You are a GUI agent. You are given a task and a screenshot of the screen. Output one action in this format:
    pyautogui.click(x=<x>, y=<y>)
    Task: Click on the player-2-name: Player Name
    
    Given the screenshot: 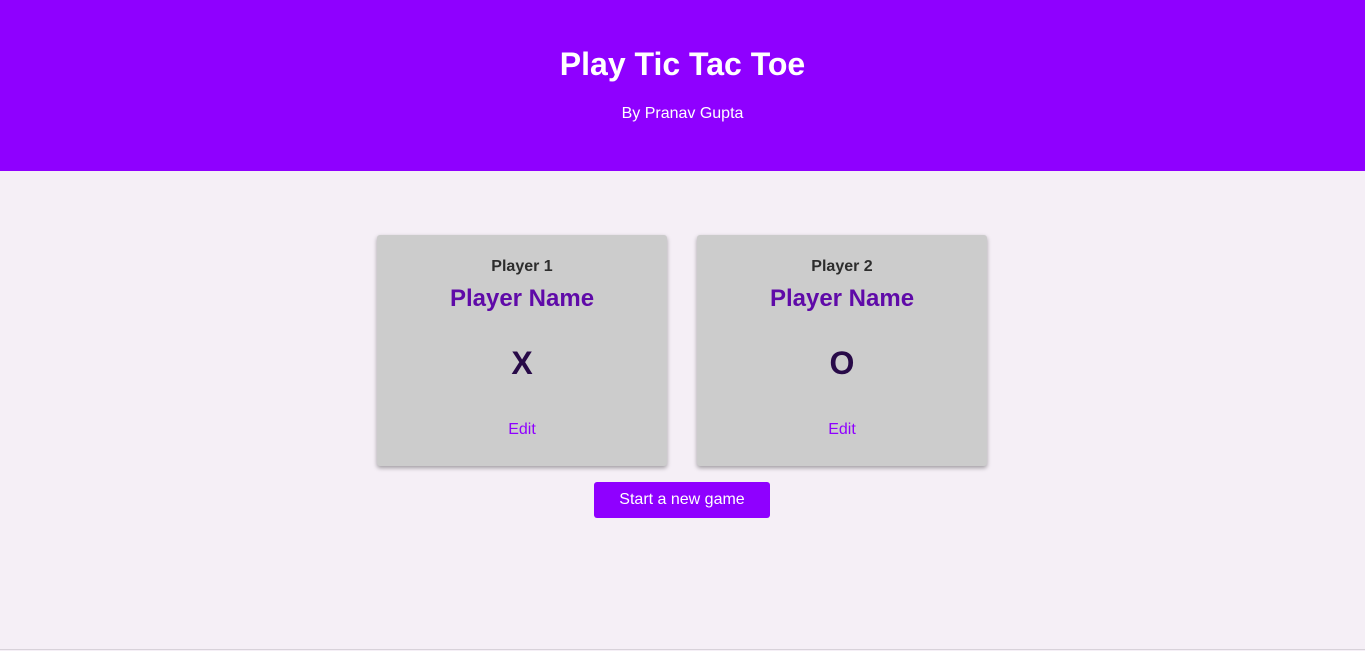 What is the action you would take?
    pyautogui.click(x=842, y=298)
    